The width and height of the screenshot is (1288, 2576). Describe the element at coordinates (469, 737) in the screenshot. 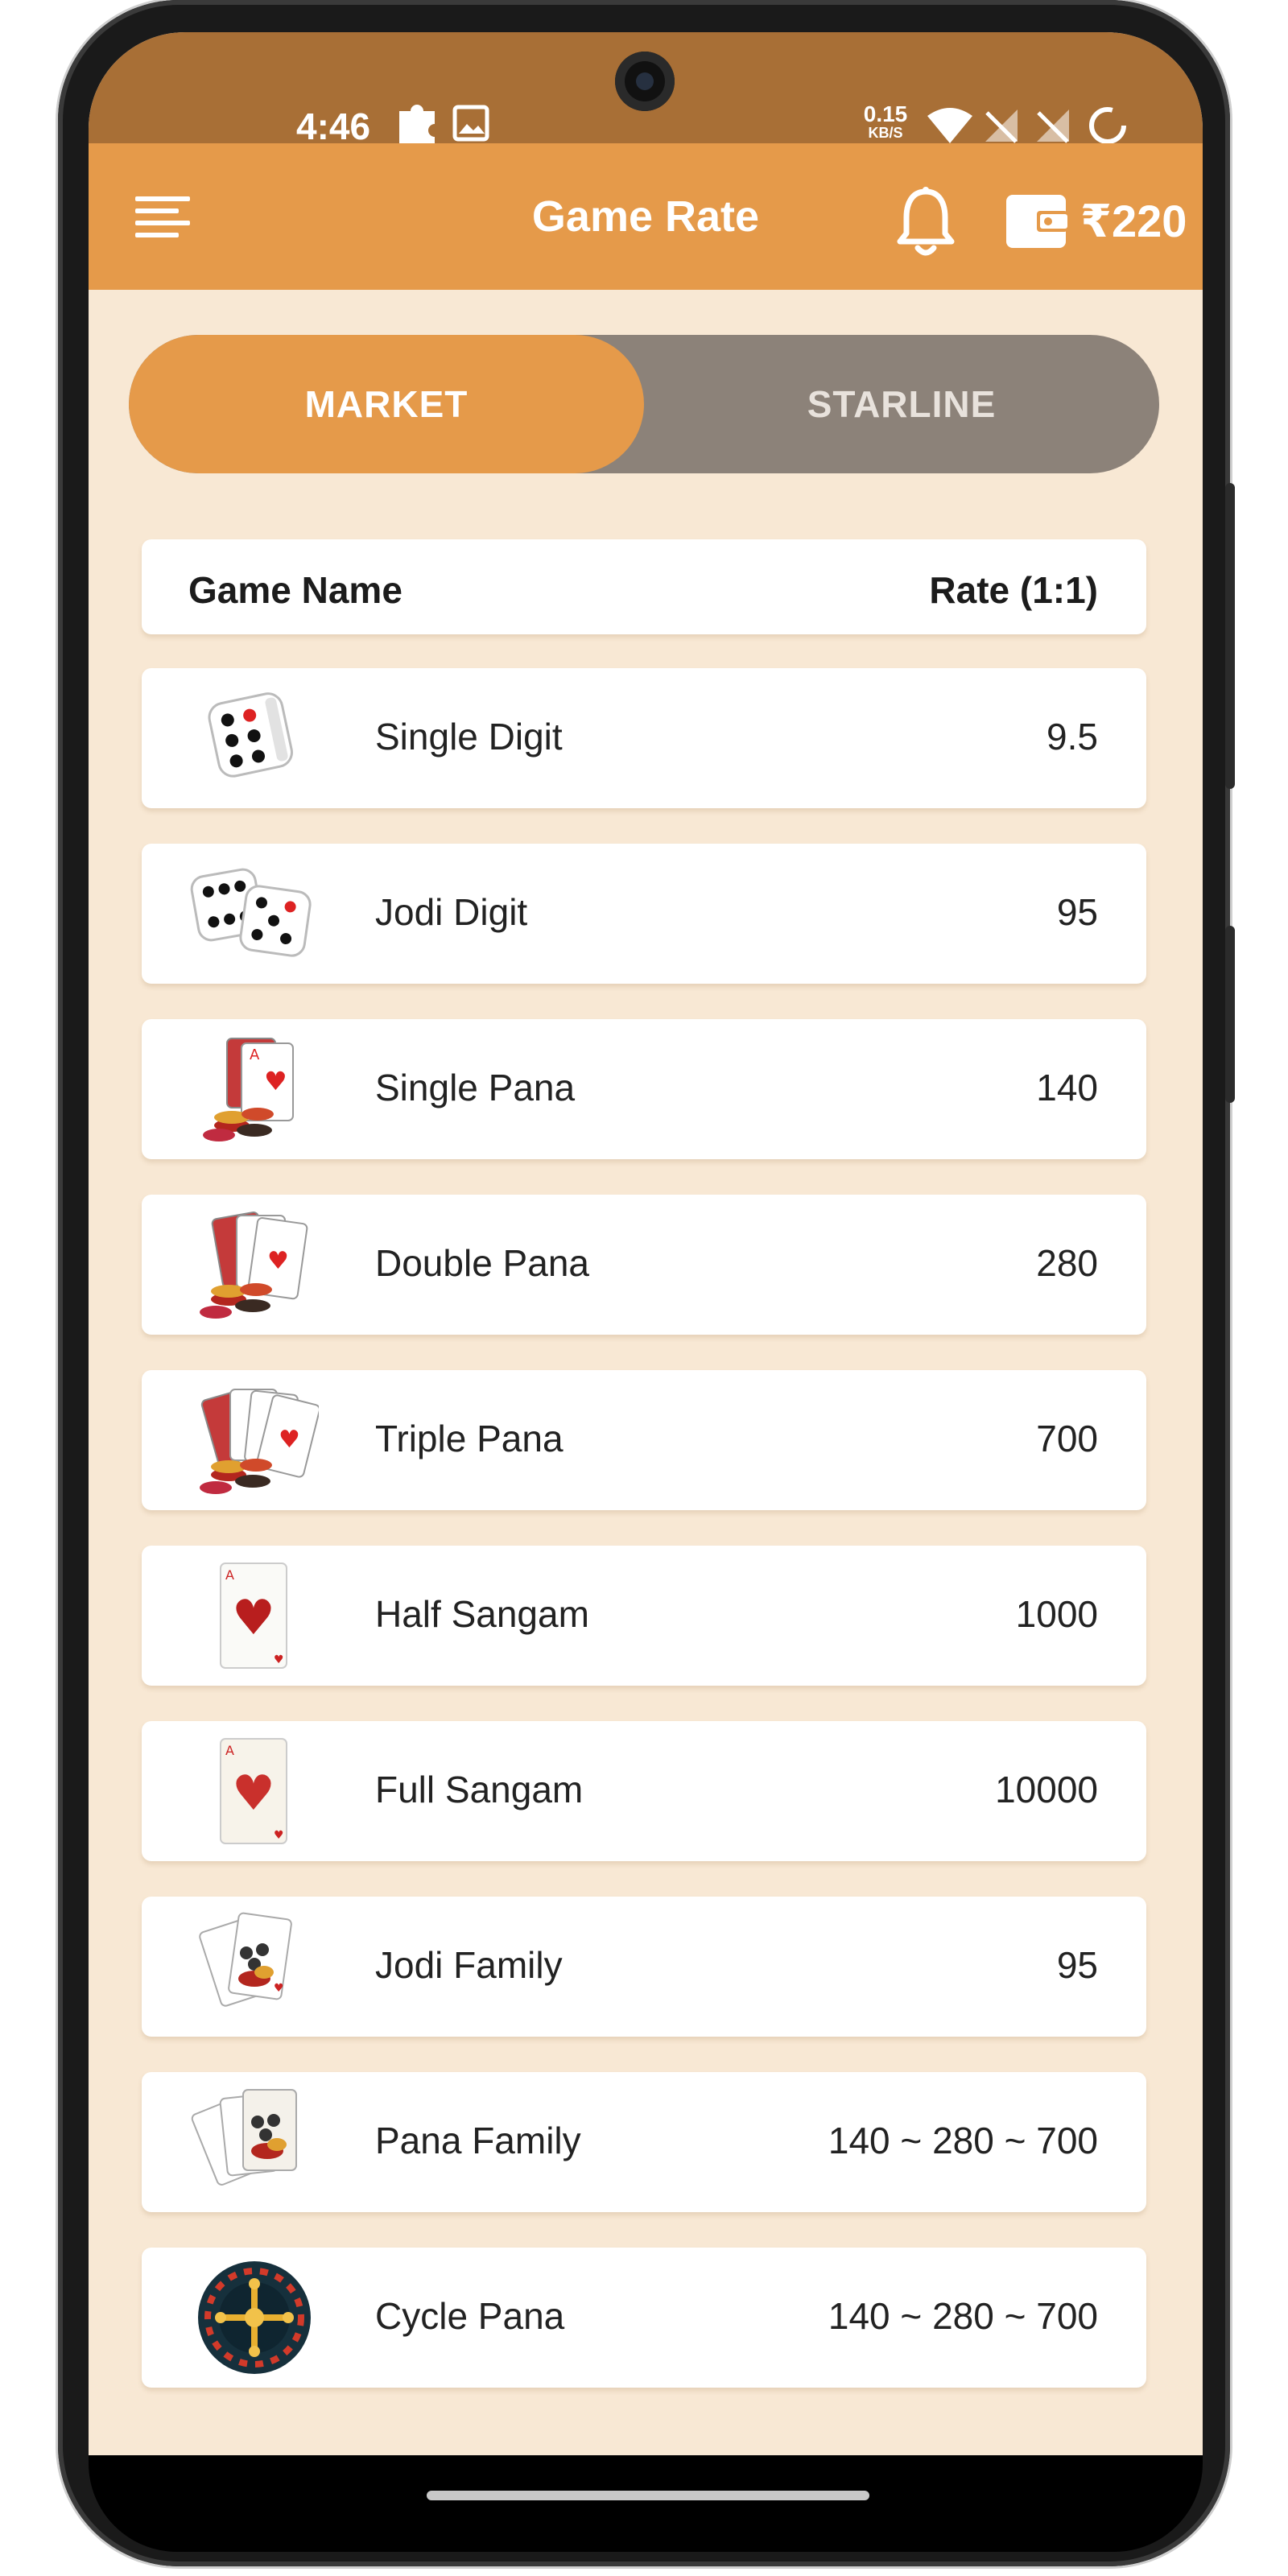

I see `game-name: Single Digit` at that location.